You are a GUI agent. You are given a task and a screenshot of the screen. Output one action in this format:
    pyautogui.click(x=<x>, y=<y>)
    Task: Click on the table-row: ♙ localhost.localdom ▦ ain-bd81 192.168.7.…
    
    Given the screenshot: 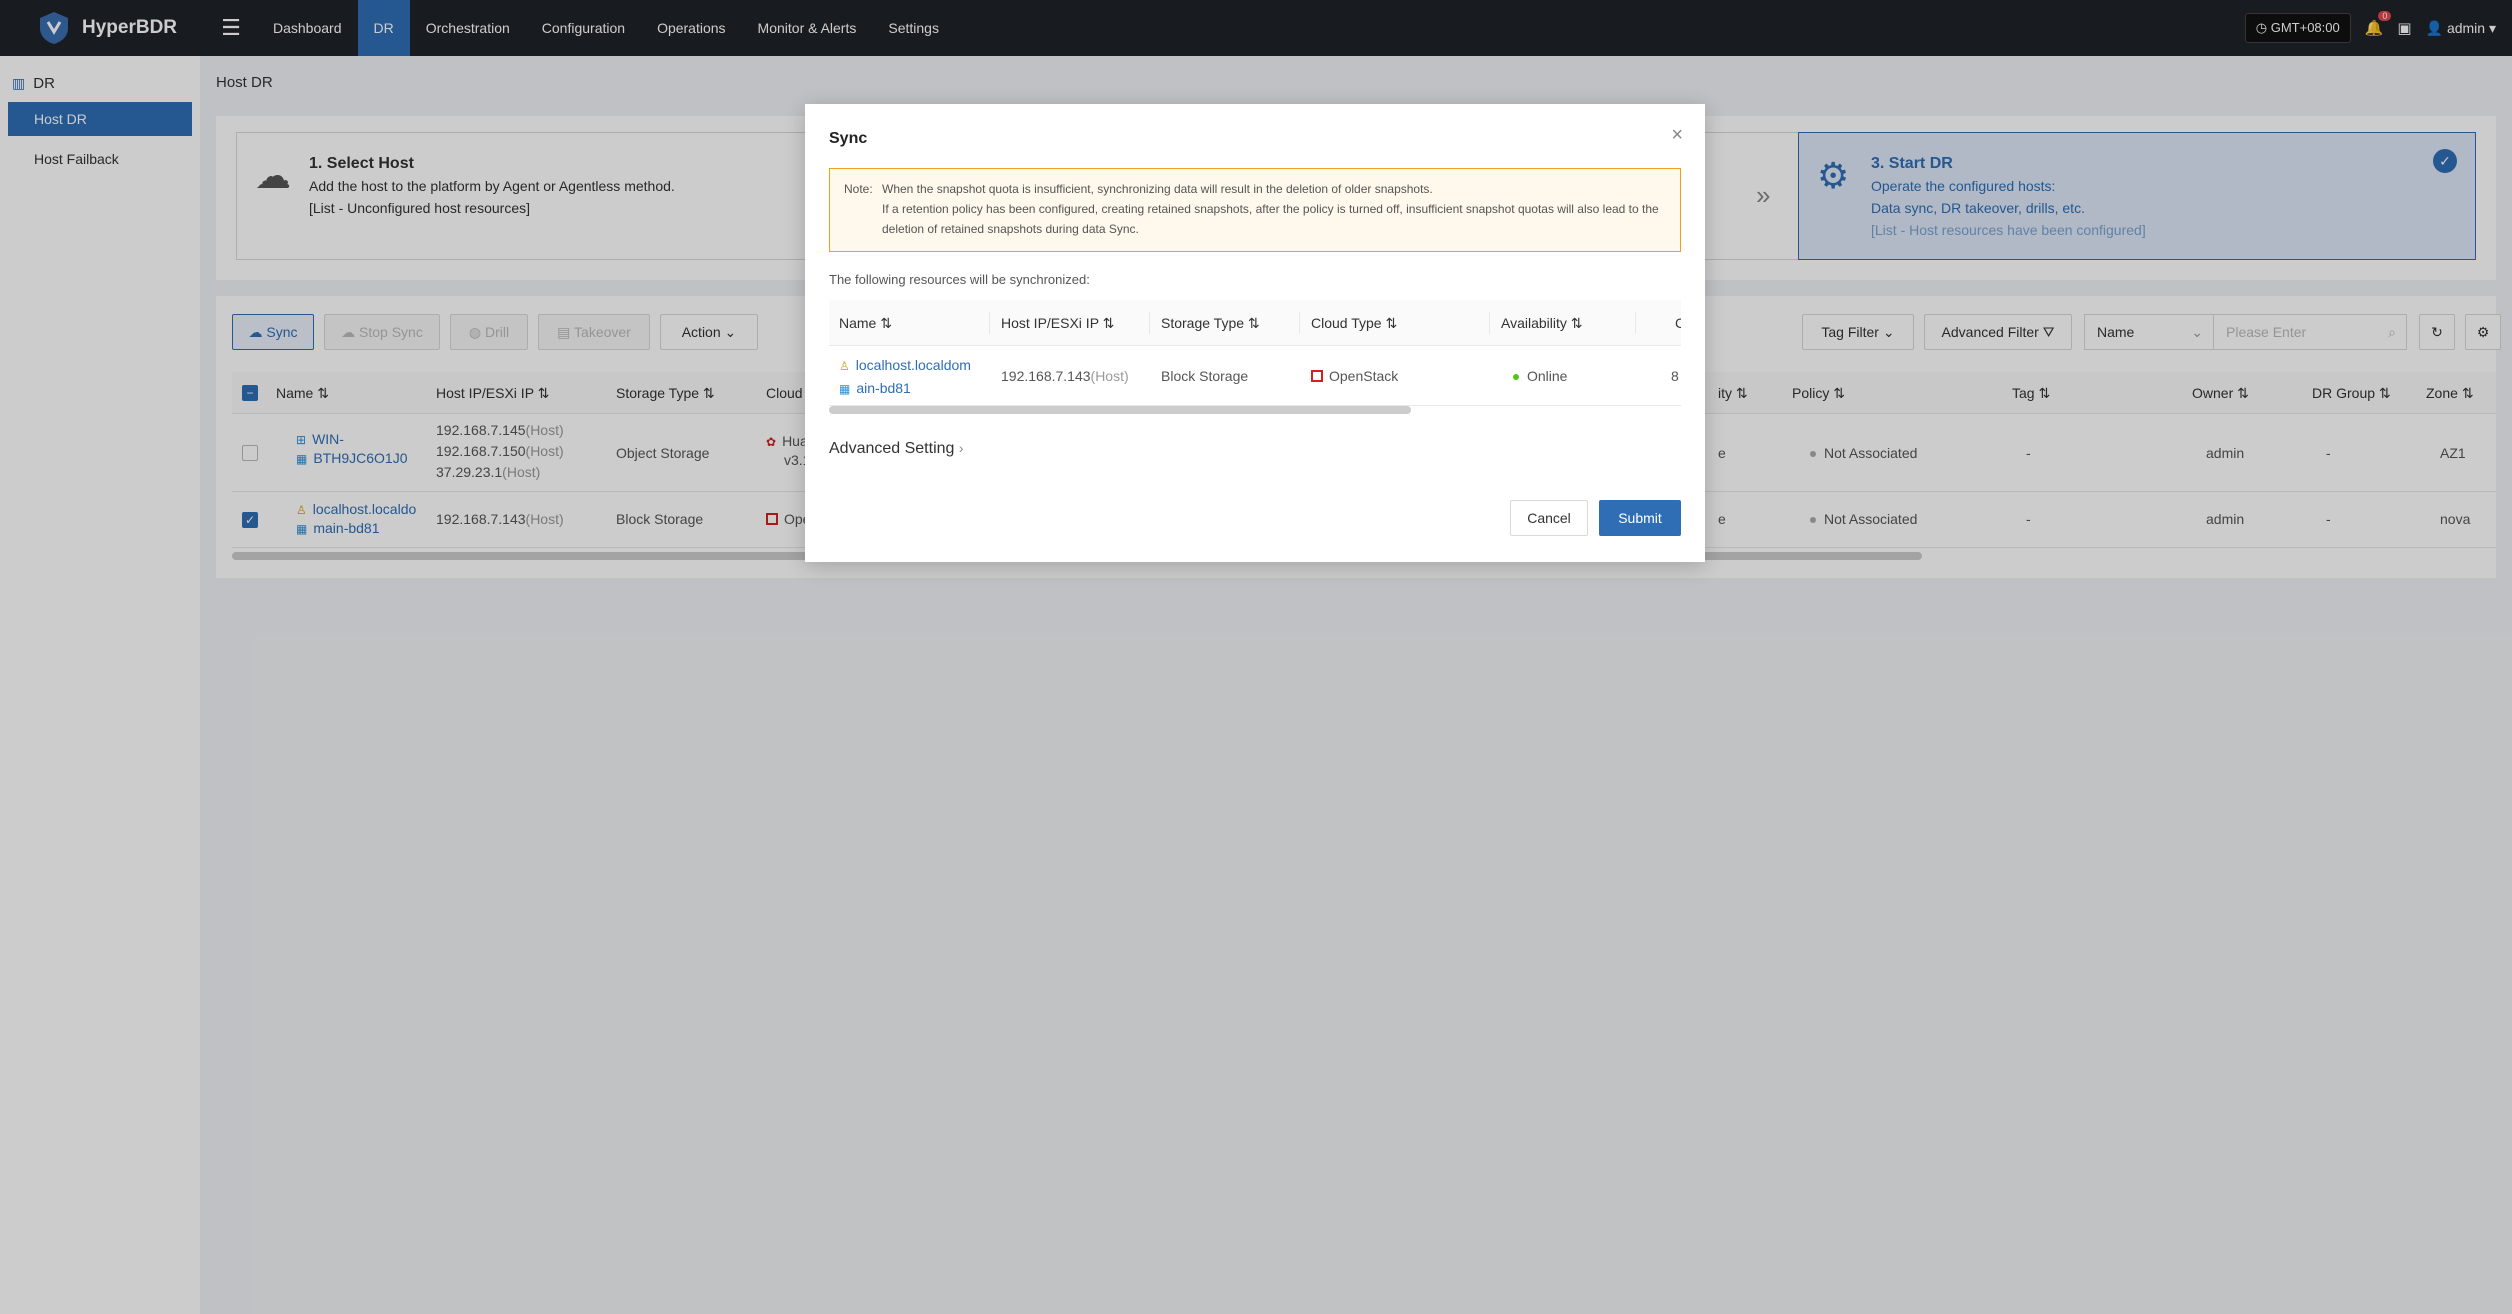 What is the action you would take?
    pyautogui.click(x=1255, y=376)
    